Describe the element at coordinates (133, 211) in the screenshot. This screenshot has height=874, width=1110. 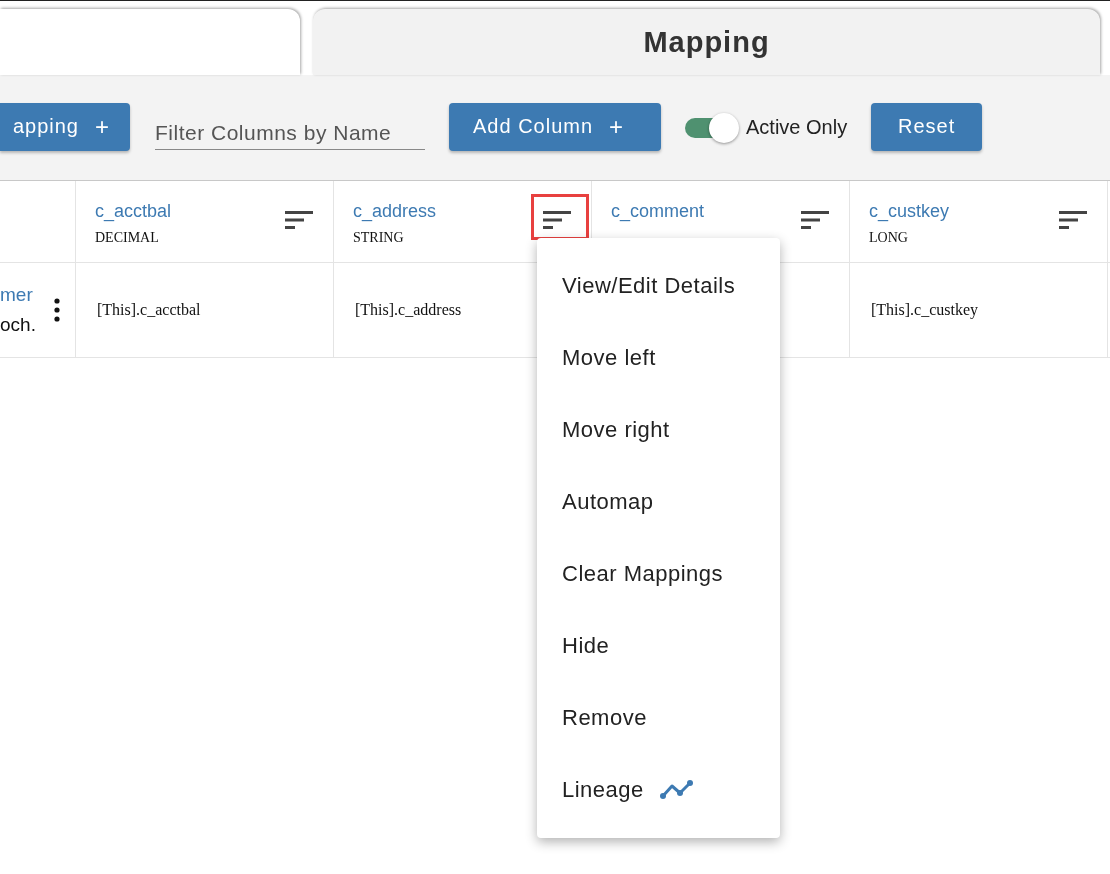
I see `column-name: c_acctbal` at that location.